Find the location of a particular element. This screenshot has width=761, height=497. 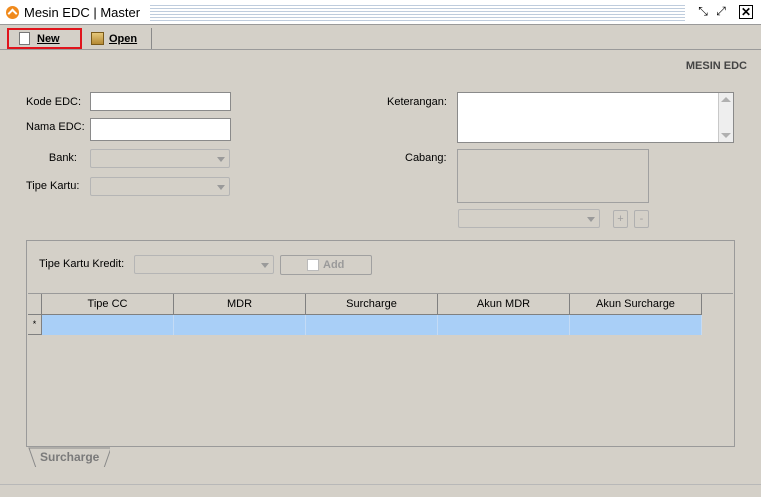

close-icon: ✕ is located at coordinates (746, 12).